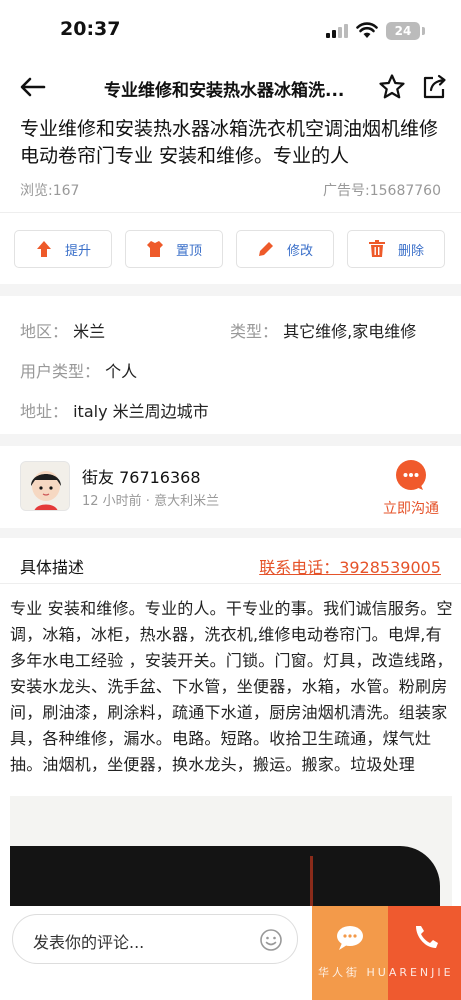 This screenshot has width=461, height=1000. Describe the element at coordinates (299, 251) in the screenshot. I see `edit-label: 修改` at that location.